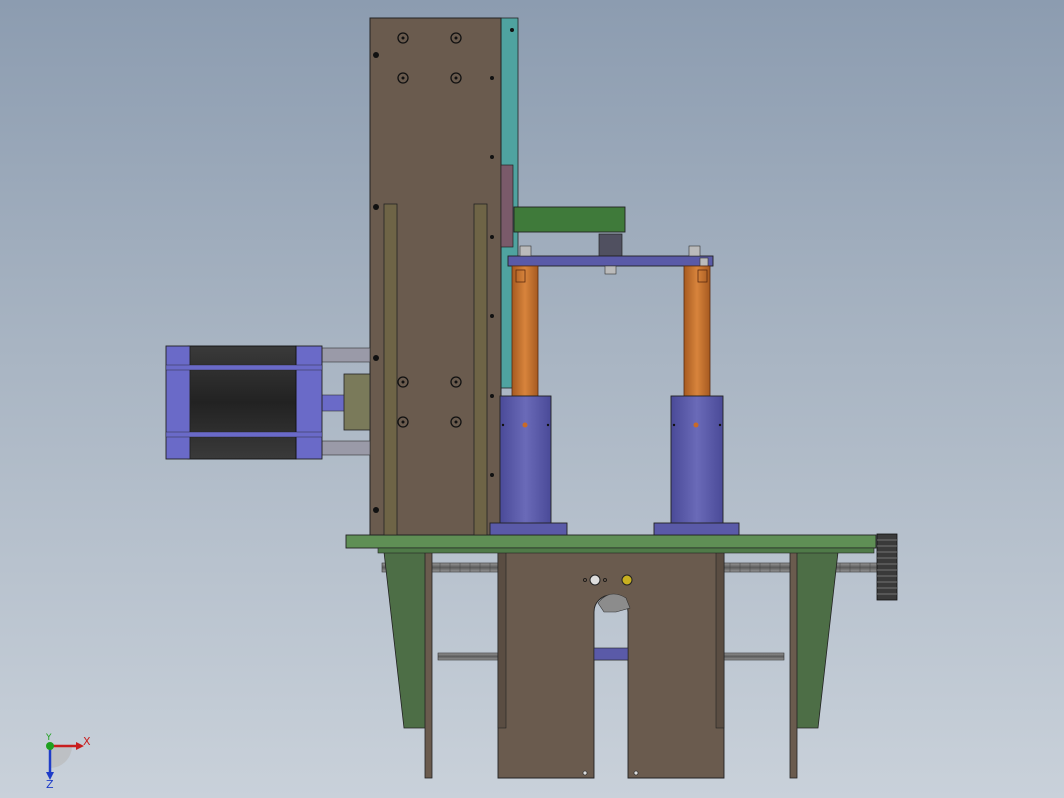  What do you see at coordinates (334, 403) in the screenshot?
I see `motor-shaft` at bounding box center [334, 403].